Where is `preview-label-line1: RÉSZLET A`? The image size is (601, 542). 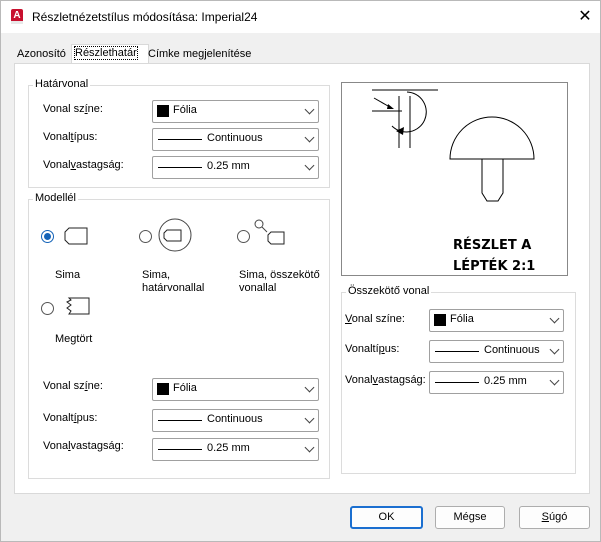 preview-label-line1: RÉSZLET A is located at coordinates (492, 245).